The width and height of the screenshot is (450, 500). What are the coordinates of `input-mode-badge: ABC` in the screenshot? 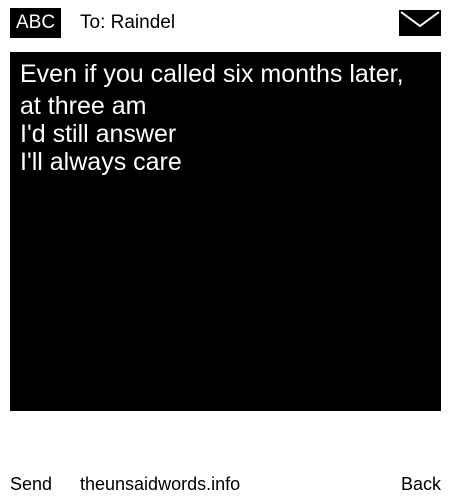 It's located at (36, 23).